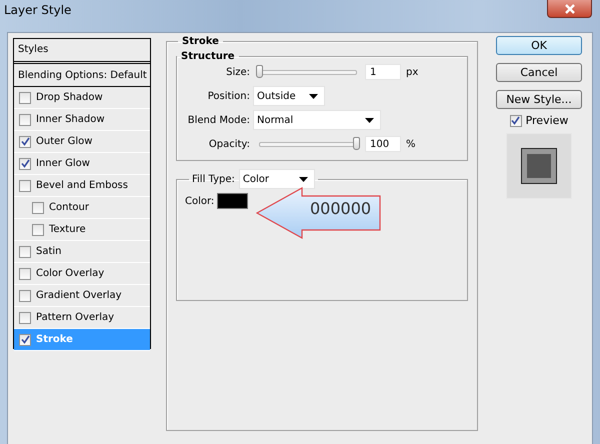 This screenshot has width=600, height=444. I want to click on style-item: Texture, so click(82, 230).